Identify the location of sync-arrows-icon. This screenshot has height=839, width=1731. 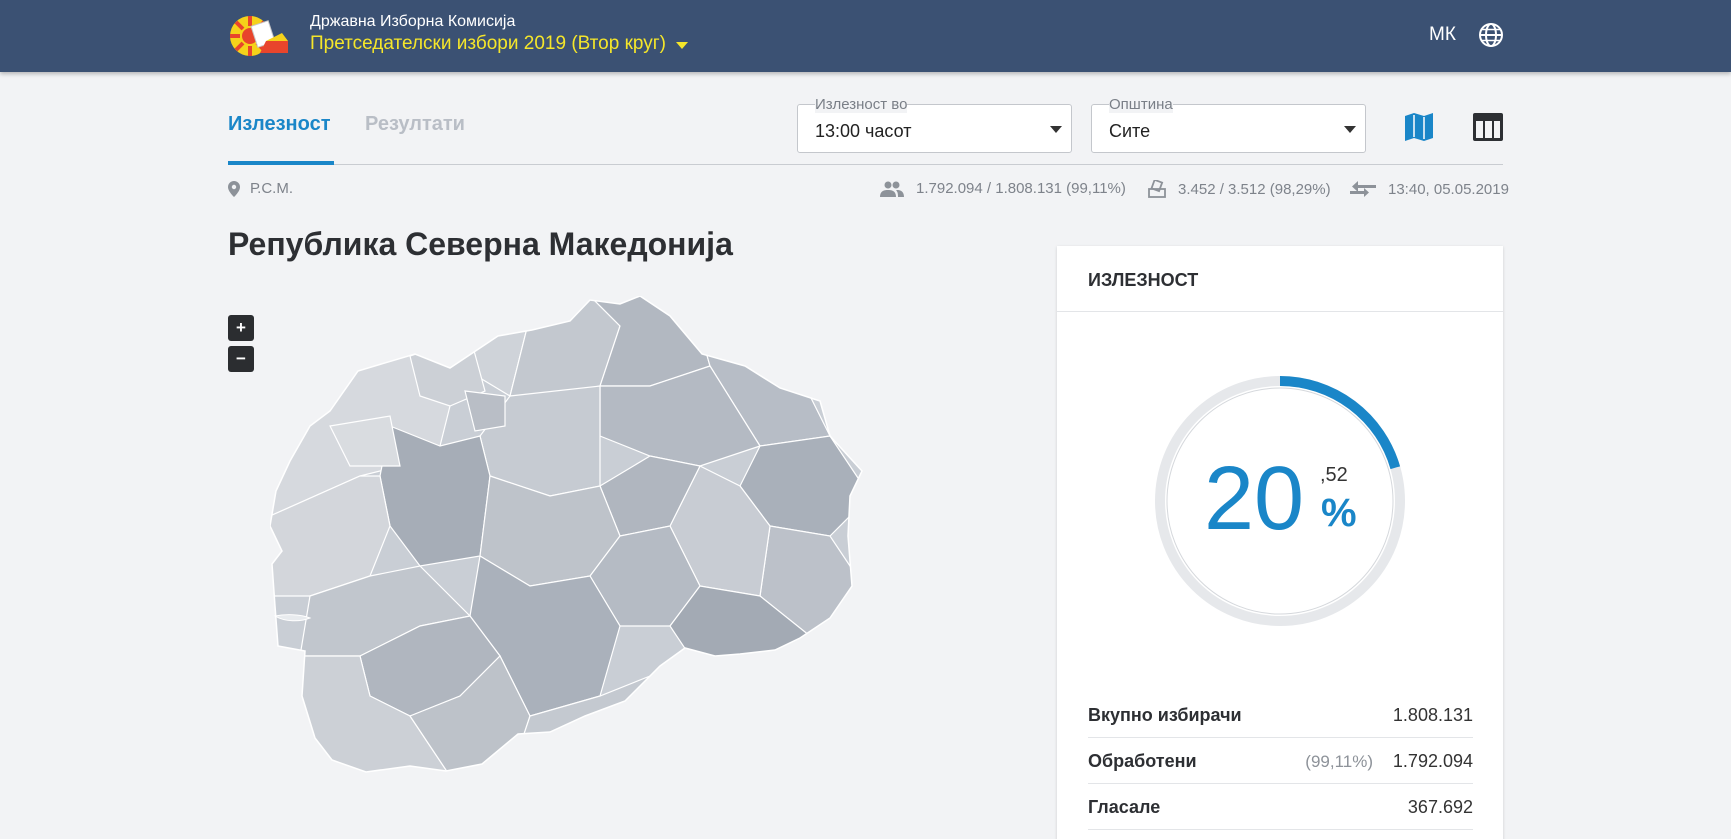
(1363, 189).